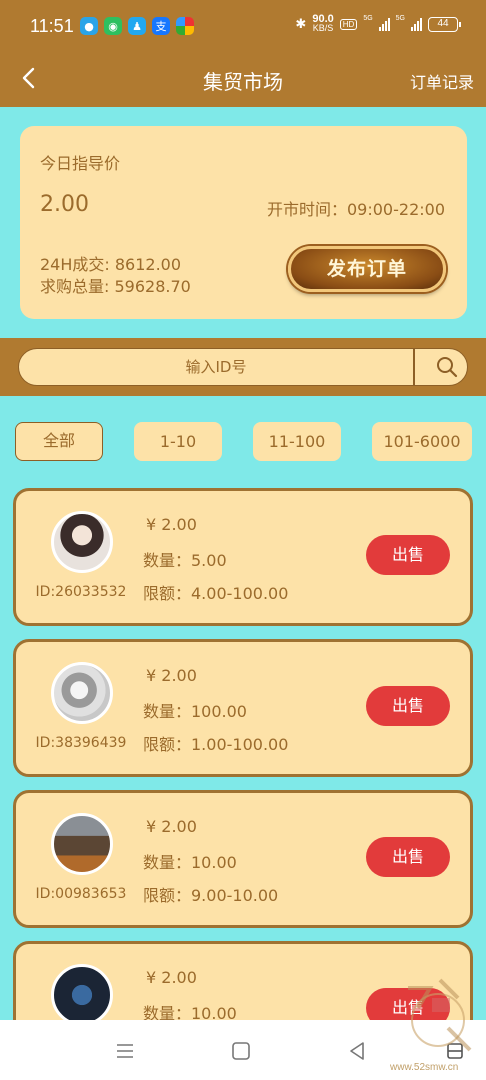  I want to click on seller-id: ID:38396439, so click(81, 743).